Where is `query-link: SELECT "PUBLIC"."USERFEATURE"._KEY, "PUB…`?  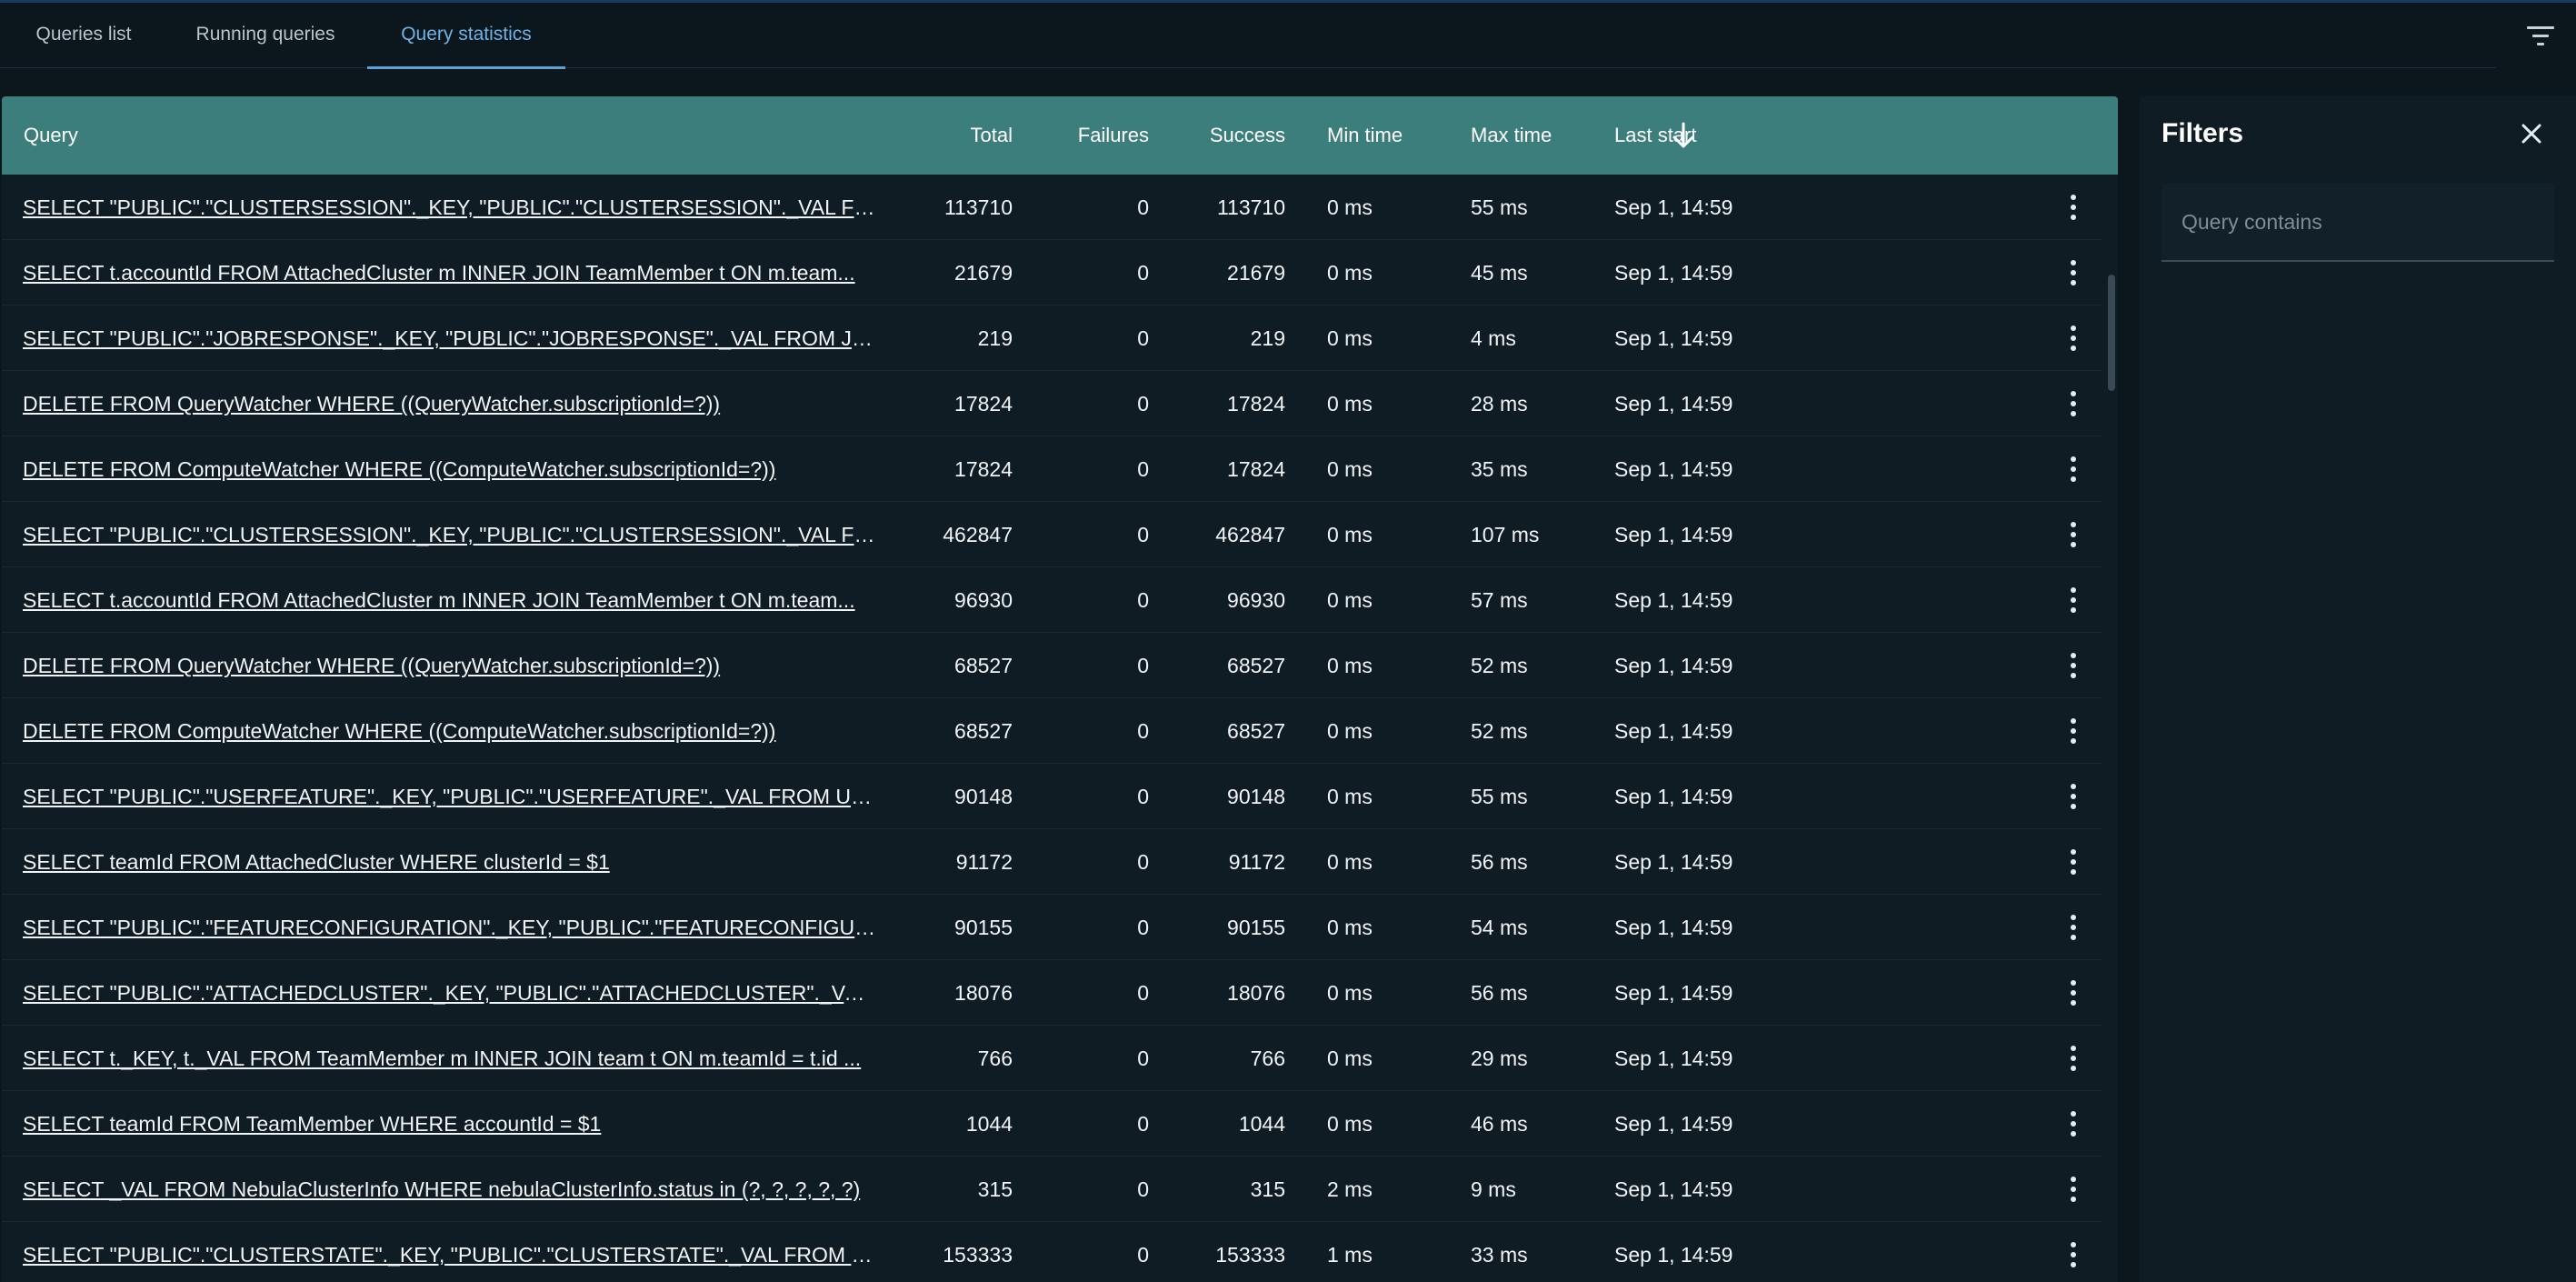
query-link: SELECT "PUBLIC"."USERFEATURE"._KEY, "PUB… is located at coordinates (450, 796).